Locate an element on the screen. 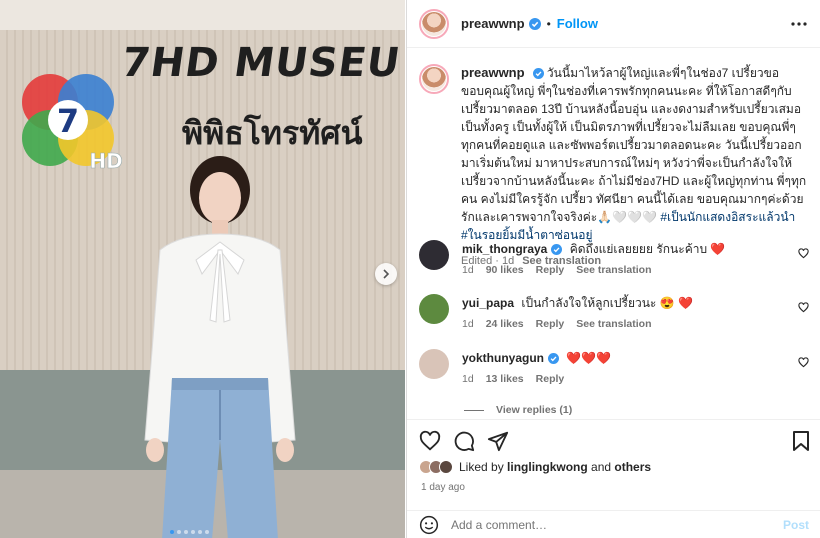 This screenshot has height=538, width=820. comment-username: yui_papa is located at coordinates (488, 303).